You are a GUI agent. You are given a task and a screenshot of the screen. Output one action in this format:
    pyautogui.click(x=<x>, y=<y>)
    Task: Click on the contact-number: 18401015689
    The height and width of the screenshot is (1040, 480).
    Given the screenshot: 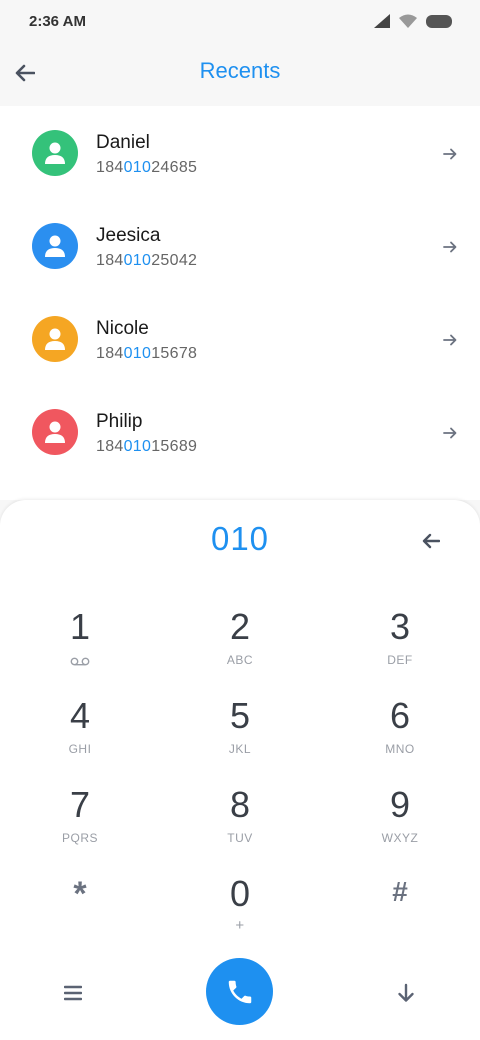 What is the action you would take?
    pyautogui.click(x=147, y=446)
    